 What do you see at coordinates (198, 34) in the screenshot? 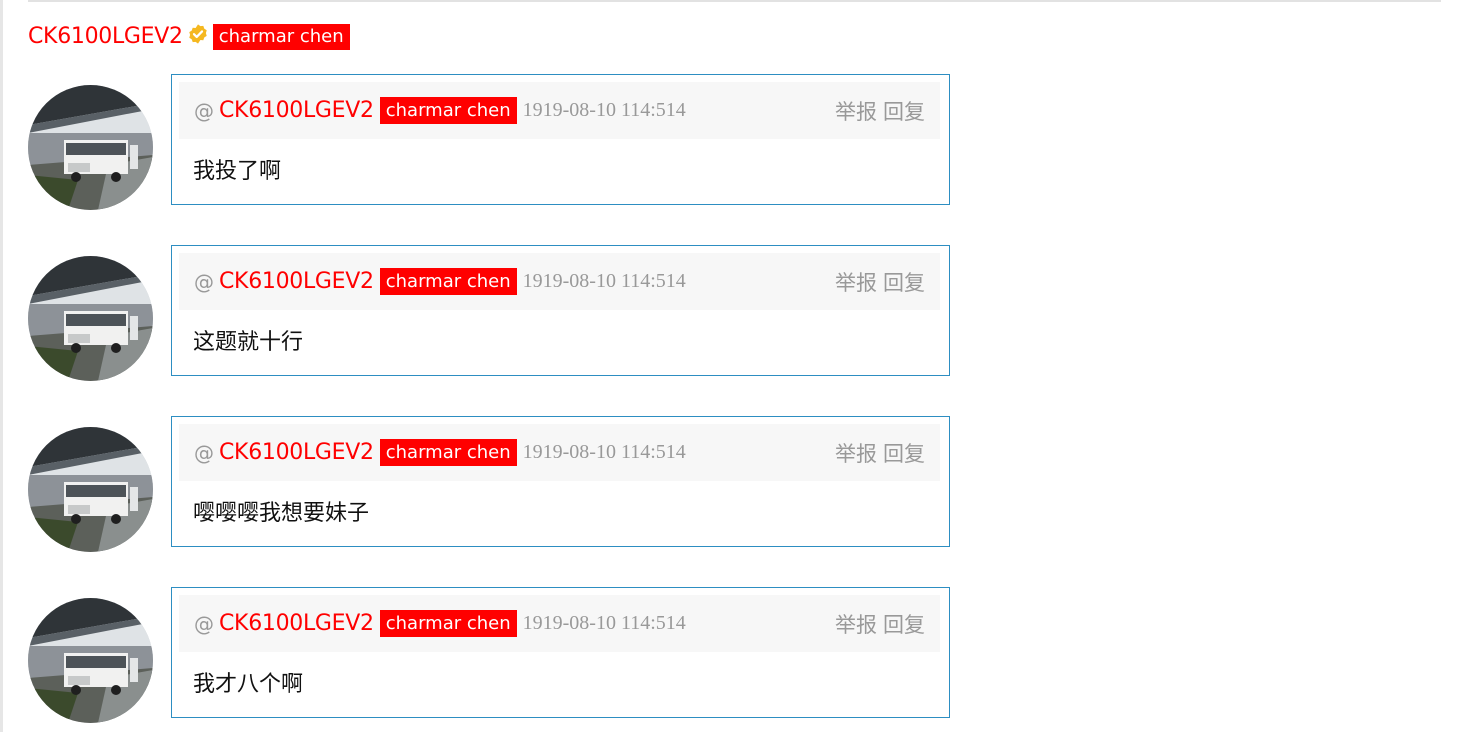
I see `verified-badge-icon` at bounding box center [198, 34].